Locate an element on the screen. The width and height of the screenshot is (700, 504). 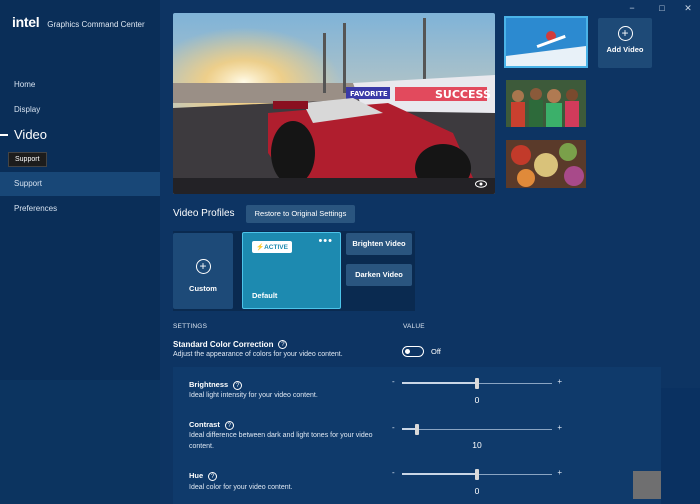
active-badge-label: ACTIVE is located at coordinates (276, 247).